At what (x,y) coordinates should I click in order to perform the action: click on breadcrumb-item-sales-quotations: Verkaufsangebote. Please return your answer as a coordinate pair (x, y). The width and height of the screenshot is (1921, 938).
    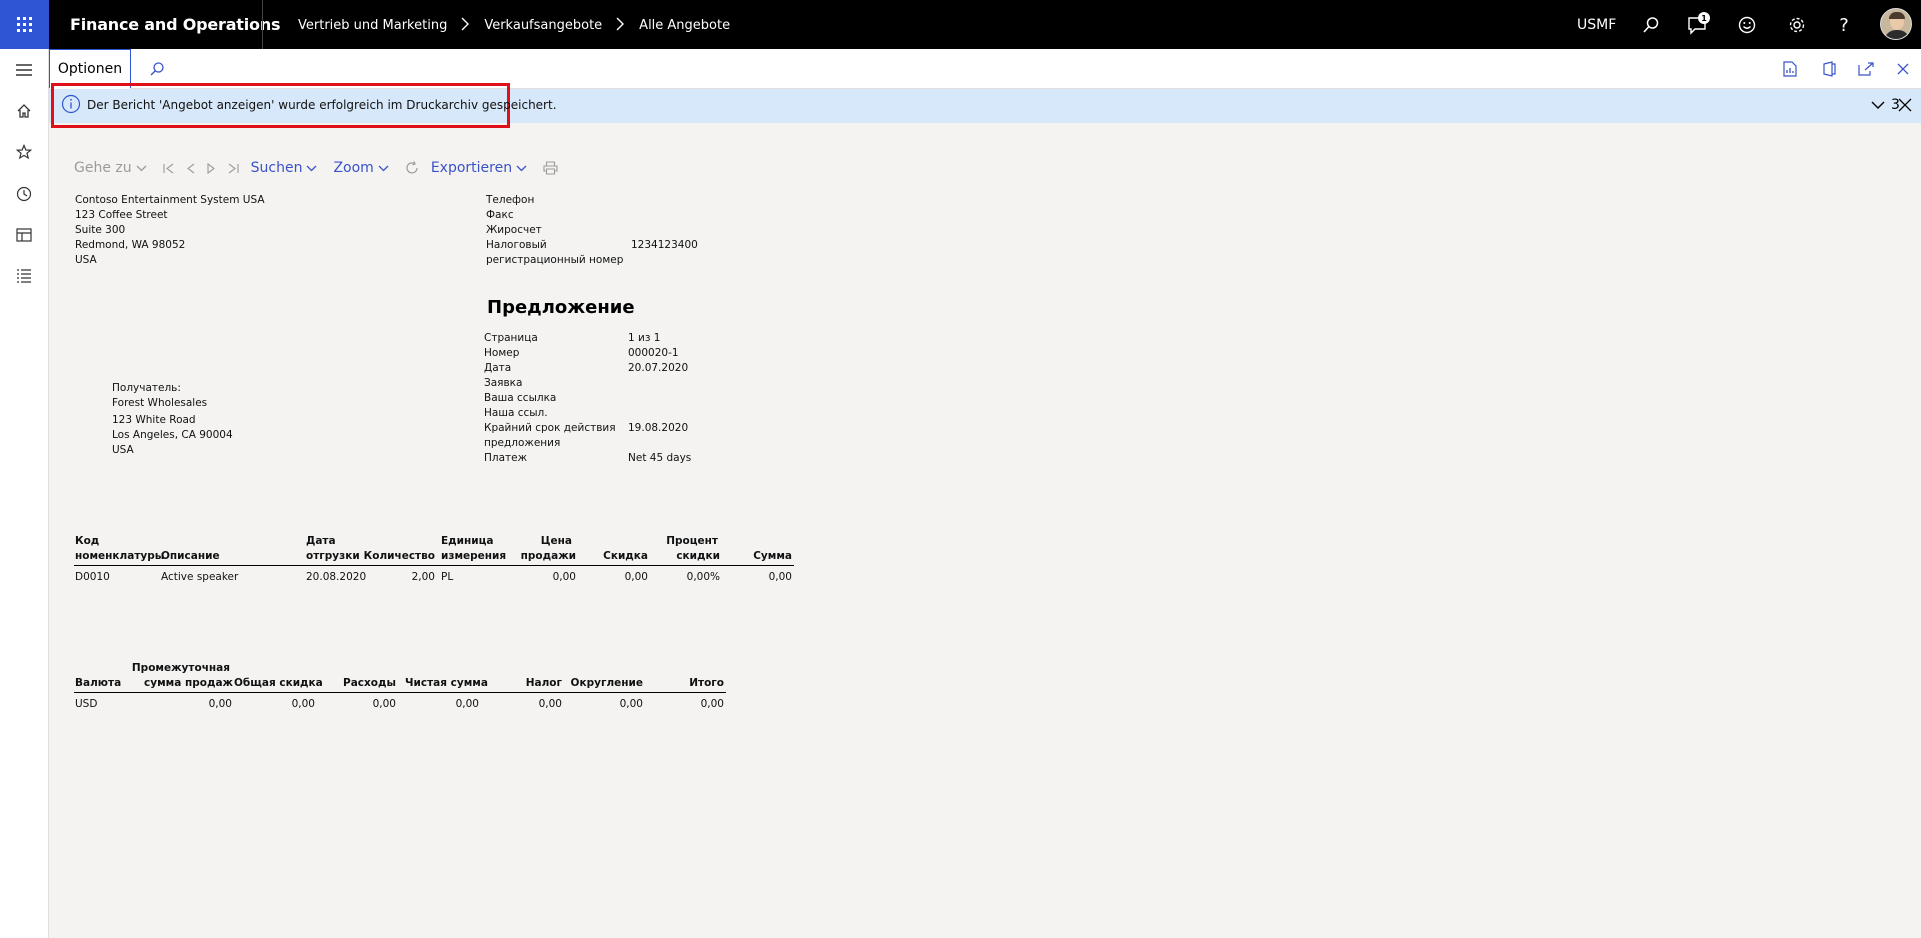
    Looking at the image, I should click on (543, 25).